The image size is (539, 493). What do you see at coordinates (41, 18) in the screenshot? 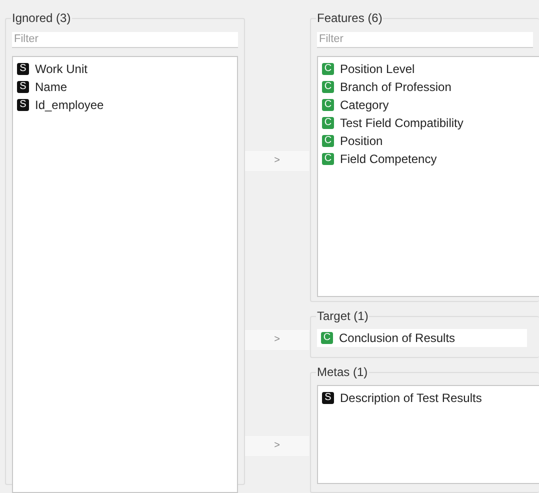
I see `group-title: Ignored (3)` at bounding box center [41, 18].